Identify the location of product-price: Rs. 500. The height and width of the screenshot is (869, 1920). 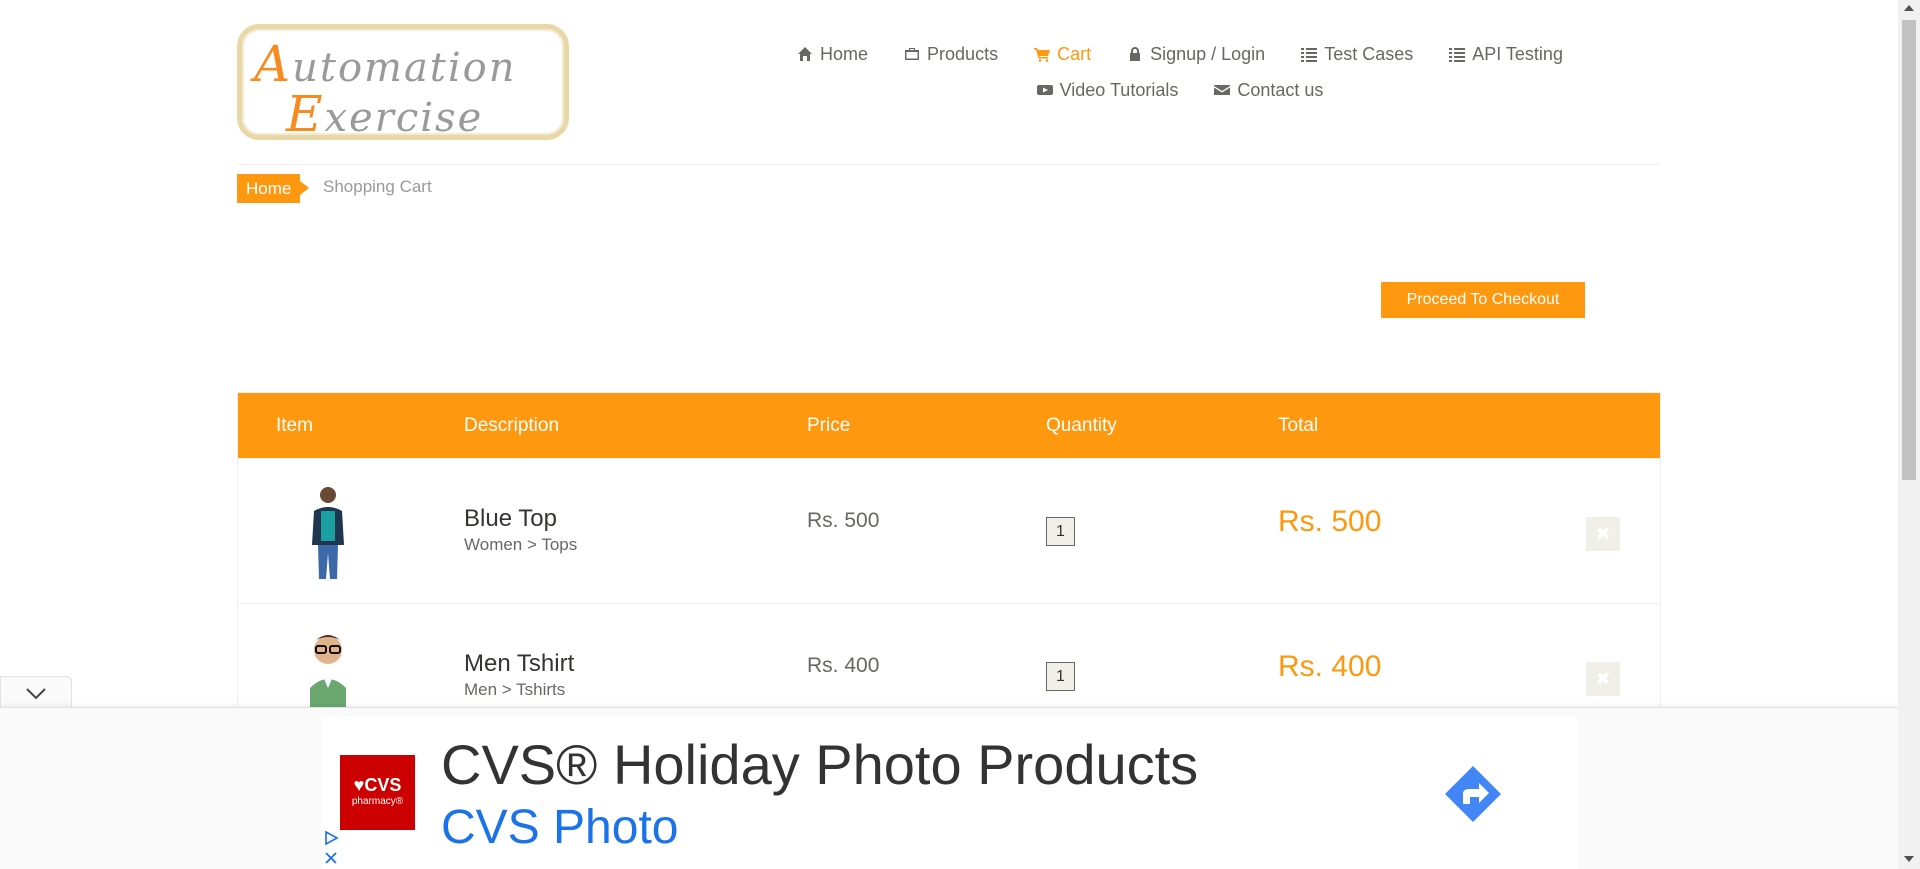
(843, 520).